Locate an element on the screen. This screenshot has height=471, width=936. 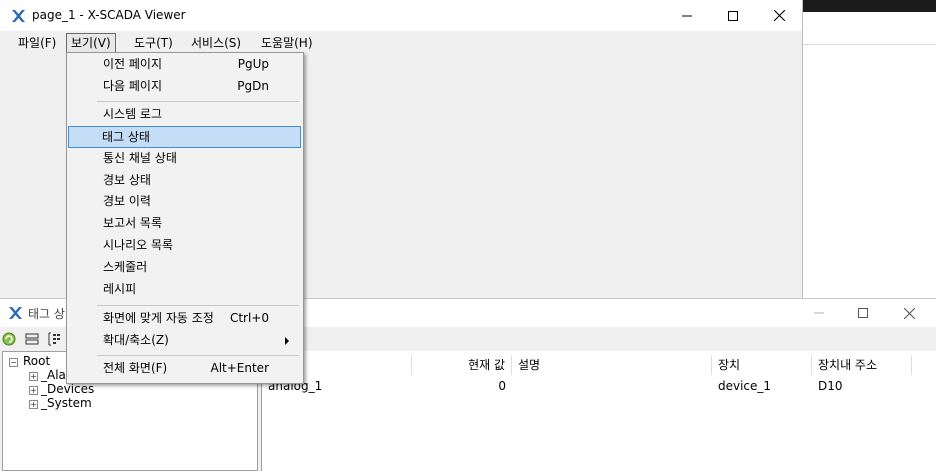
tag-window-title: 태그 상 is located at coordinates (46, 314).